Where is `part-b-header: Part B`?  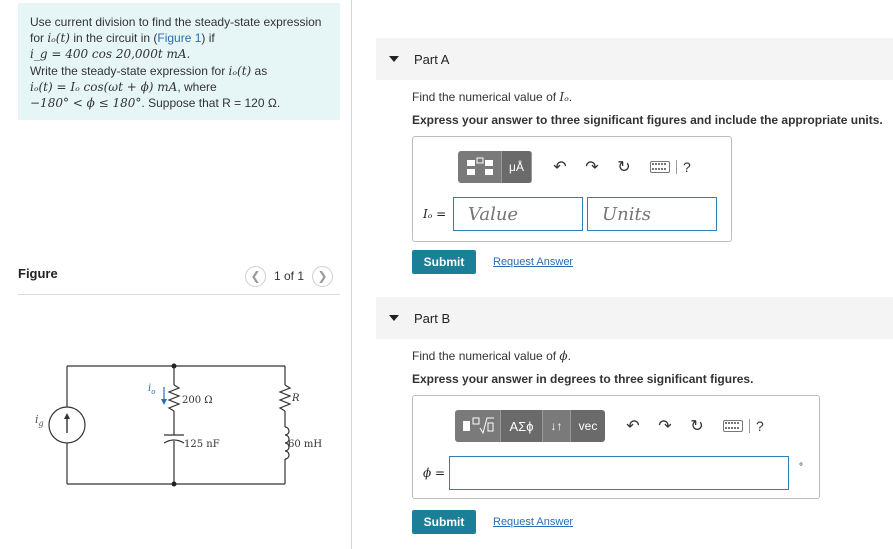
part-b-header: Part B is located at coordinates (634, 318).